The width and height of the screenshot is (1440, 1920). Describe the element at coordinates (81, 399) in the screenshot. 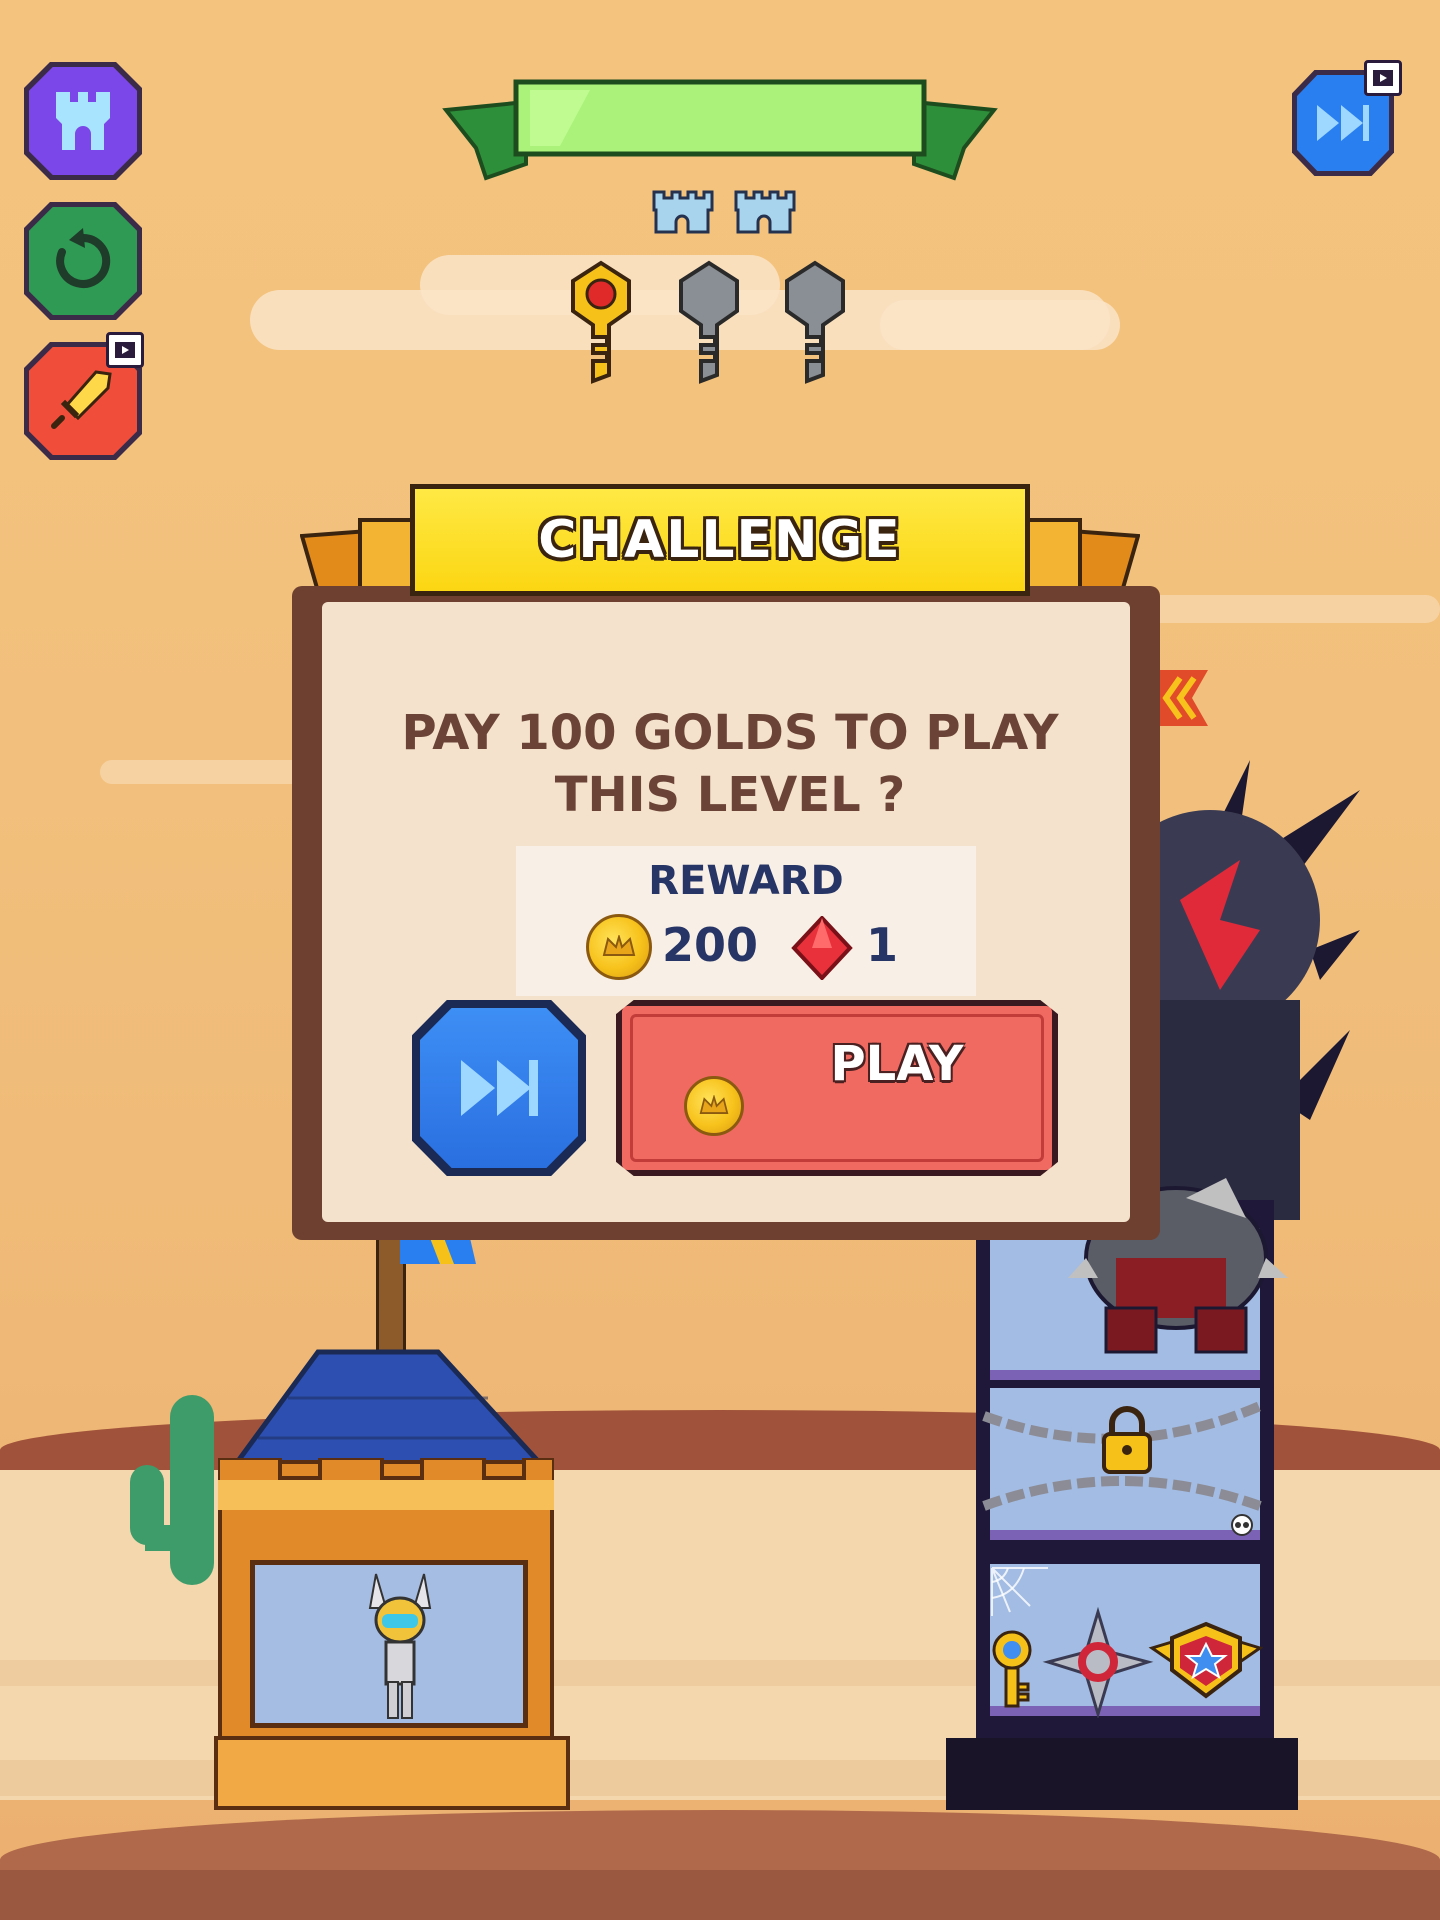

I see `sword-icon` at that location.